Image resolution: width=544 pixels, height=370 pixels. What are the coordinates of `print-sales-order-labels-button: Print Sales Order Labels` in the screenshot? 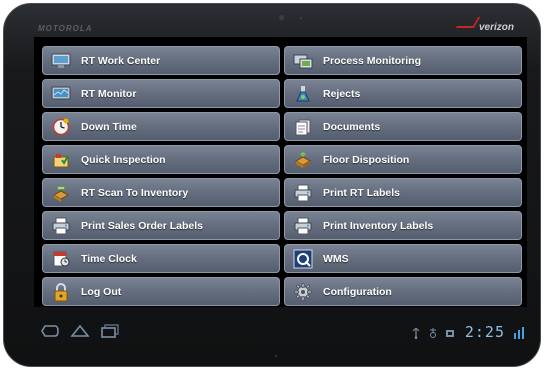 It's located at (161, 225).